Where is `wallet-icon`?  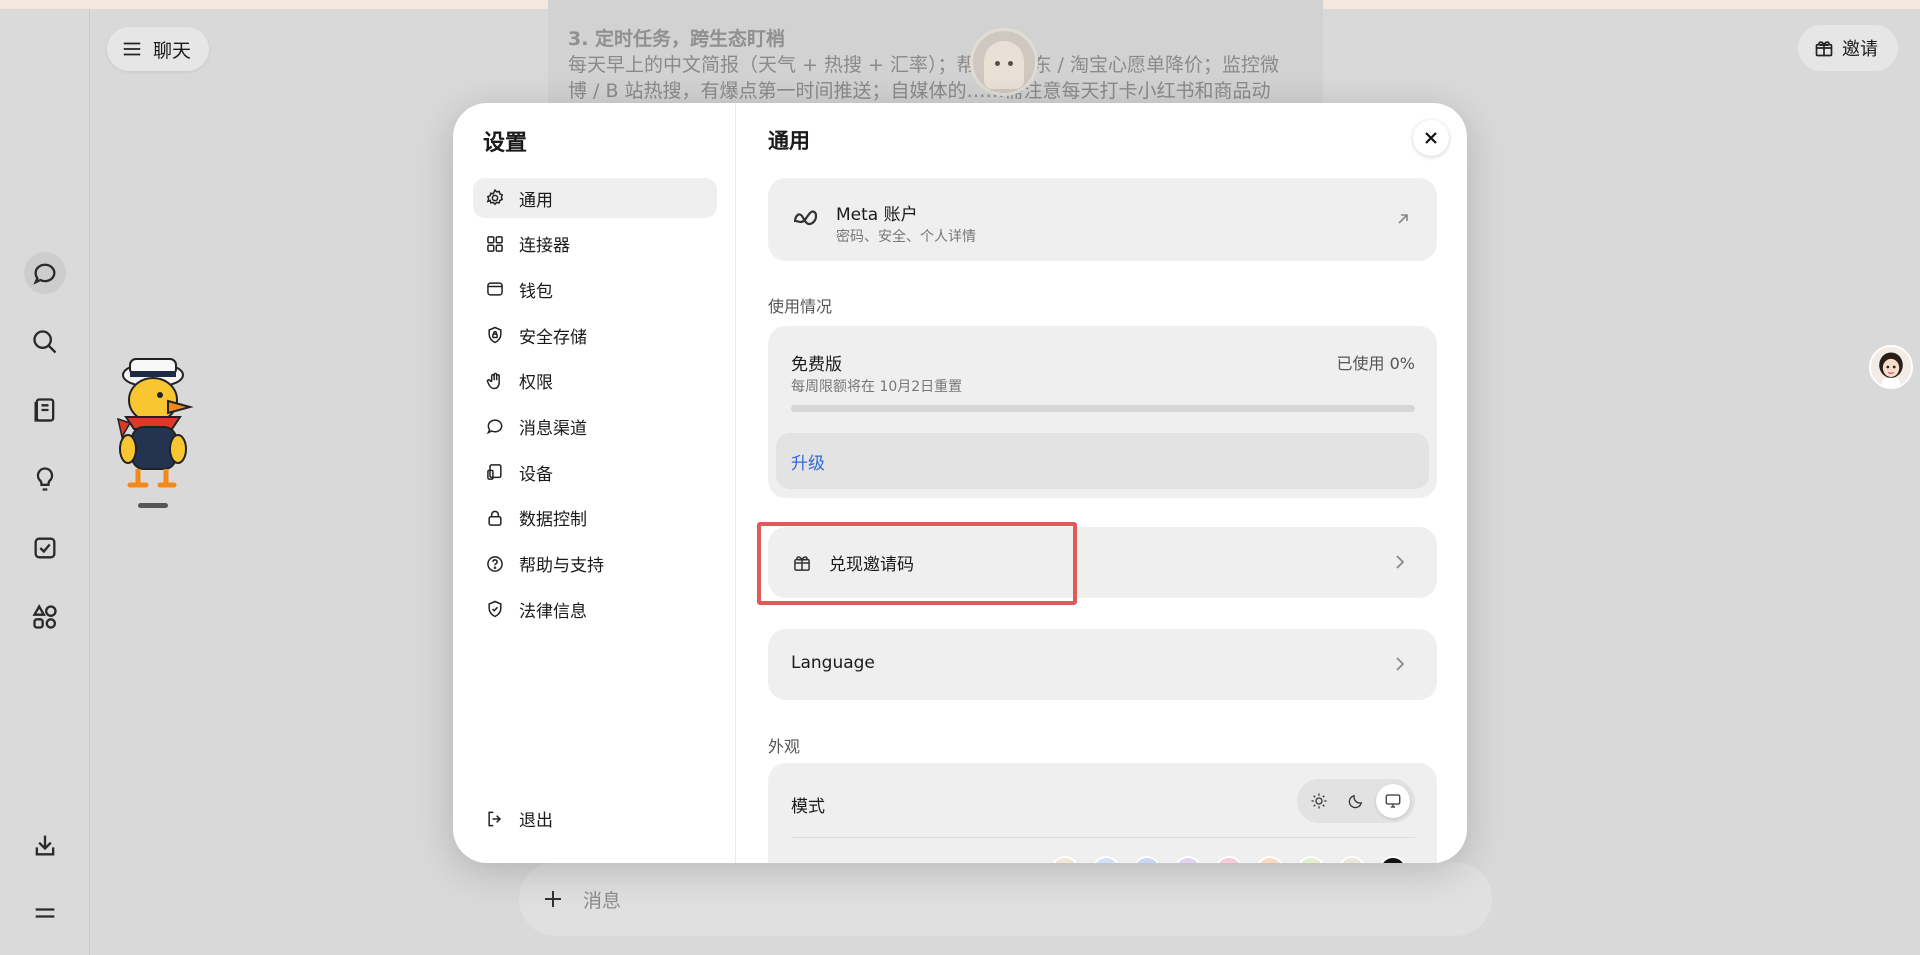
wallet-icon is located at coordinates (495, 289).